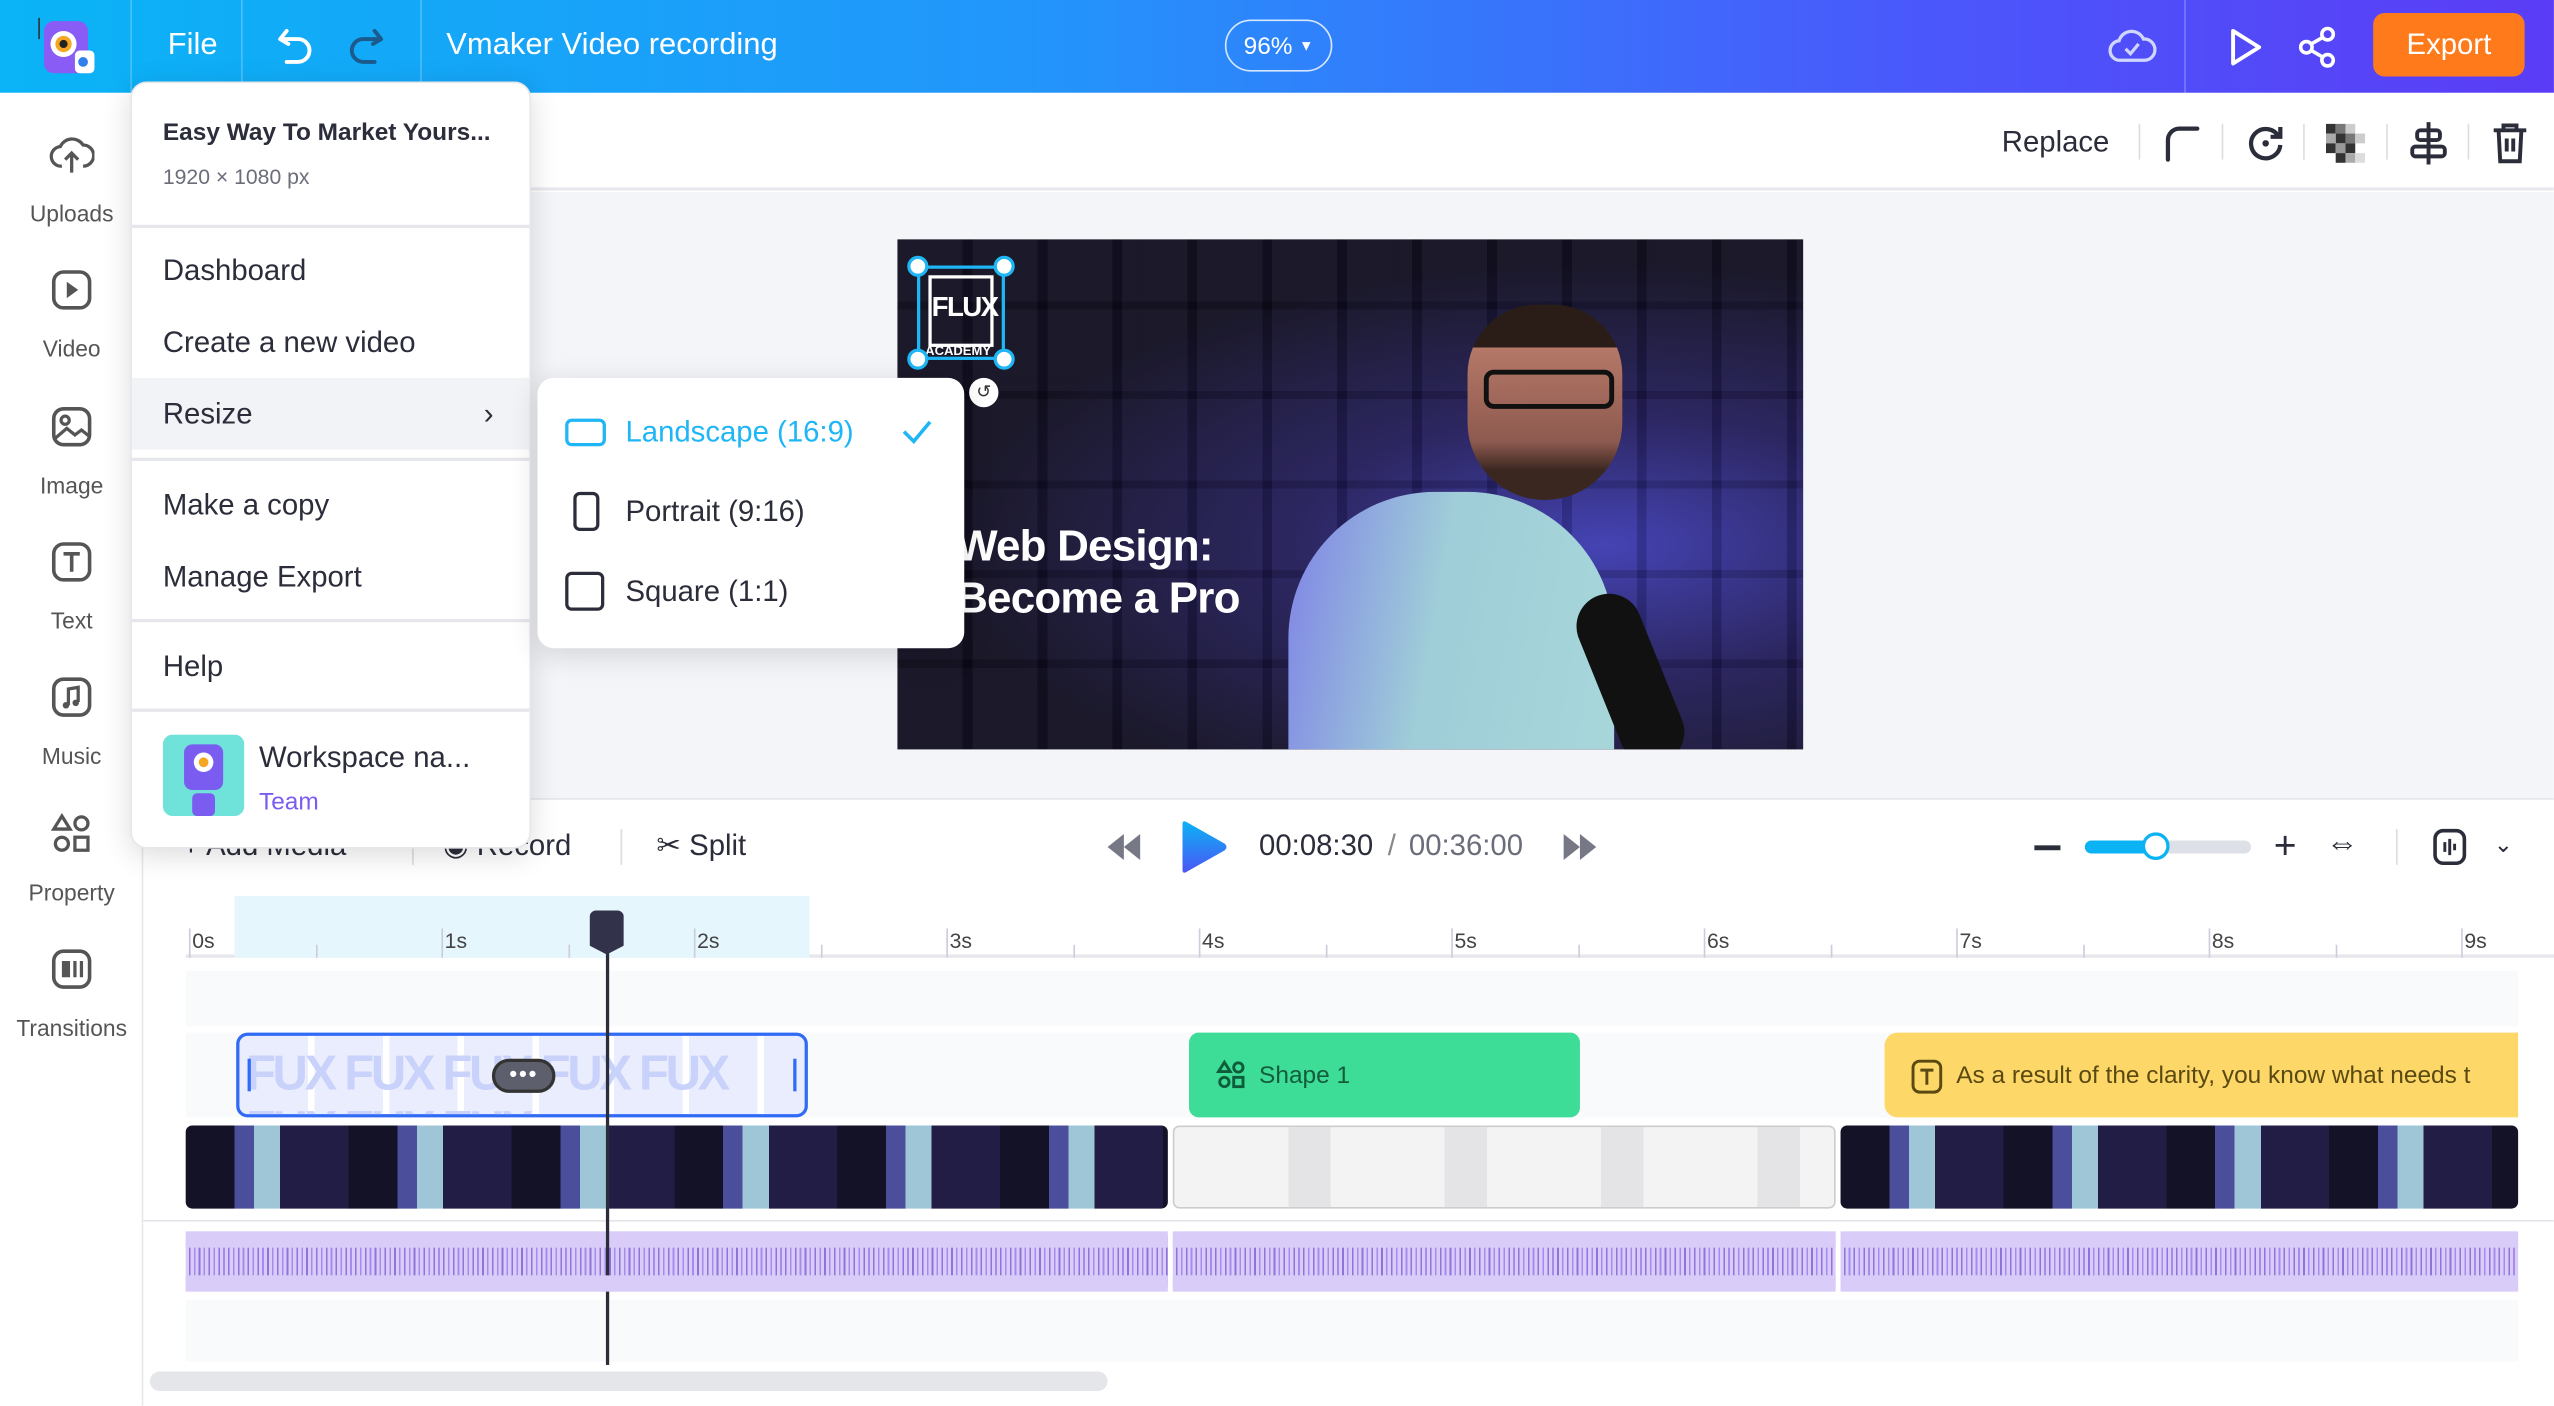  Describe the element at coordinates (71, 596) in the screenshot. I see `sidebar-item-text: Text` at that location.